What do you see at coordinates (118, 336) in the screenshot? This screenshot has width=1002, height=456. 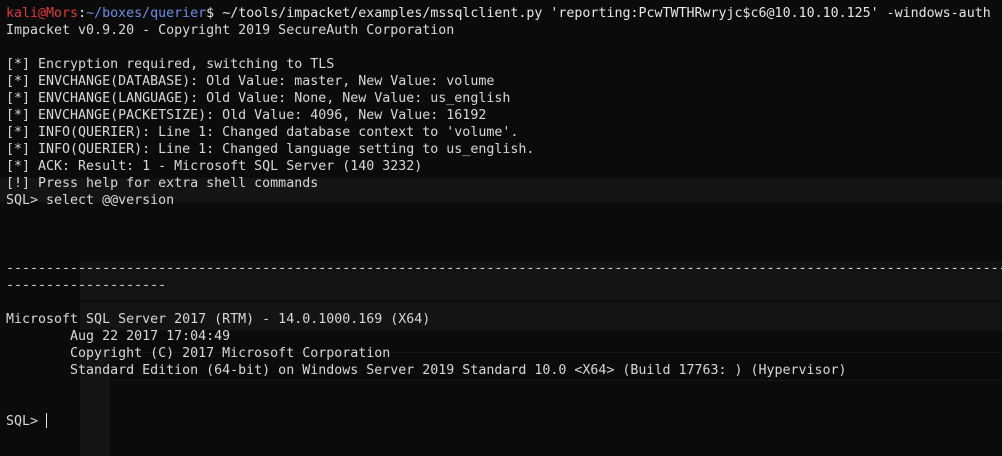 I see `version-line: Aug 22 2017 17:04:49` at bounding box center [118, 336].